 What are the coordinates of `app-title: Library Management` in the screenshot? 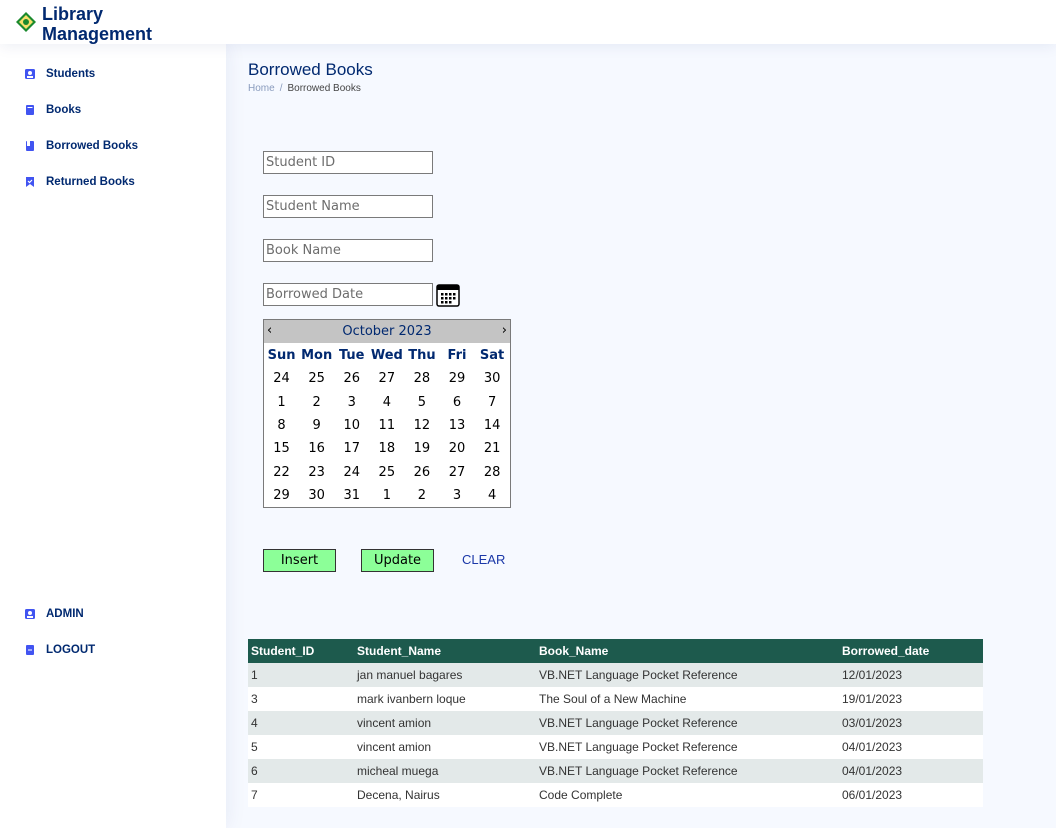 It's located at (132, 24).